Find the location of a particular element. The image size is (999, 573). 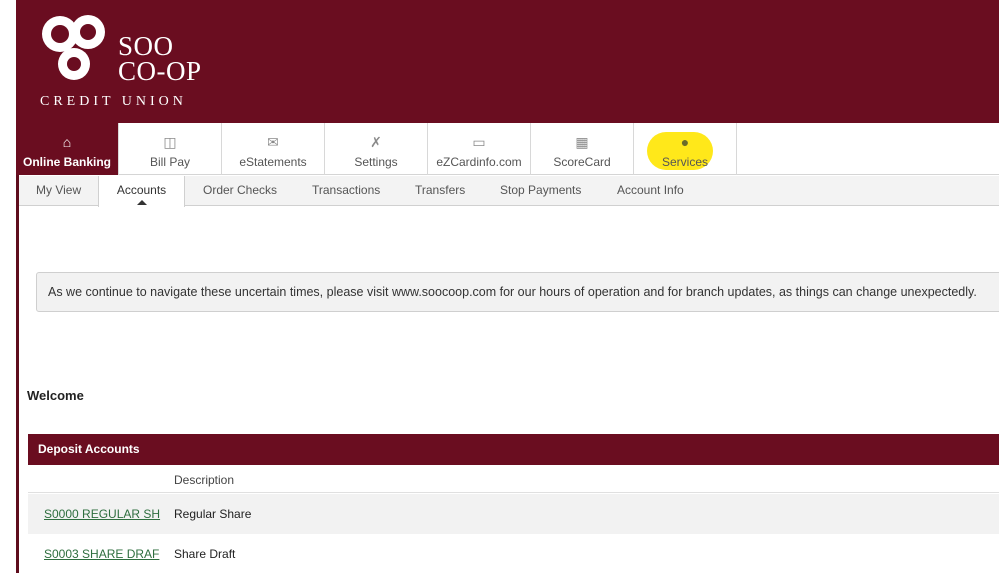

subnav-accounts-label: Accounts is located at coordinates (141, 190).